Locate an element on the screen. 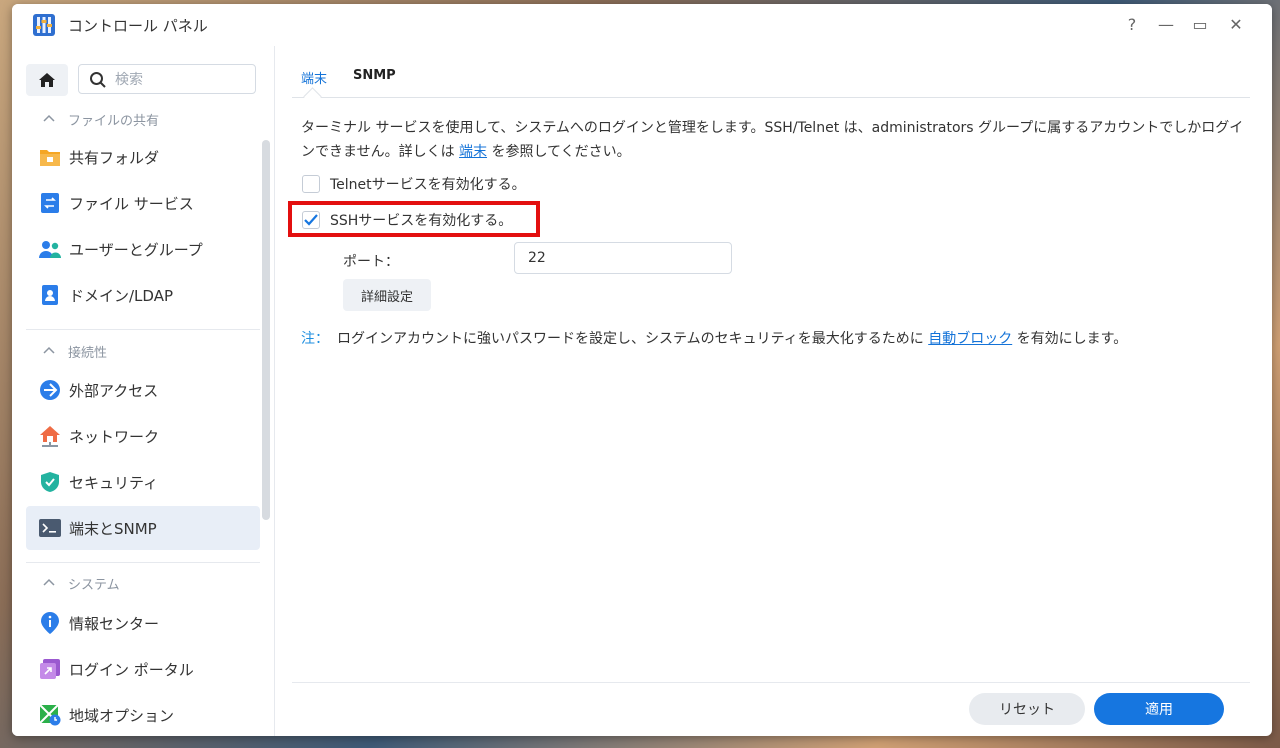 The image size is (1280, 748). terminal-icon is located at coordinates (50, 528).